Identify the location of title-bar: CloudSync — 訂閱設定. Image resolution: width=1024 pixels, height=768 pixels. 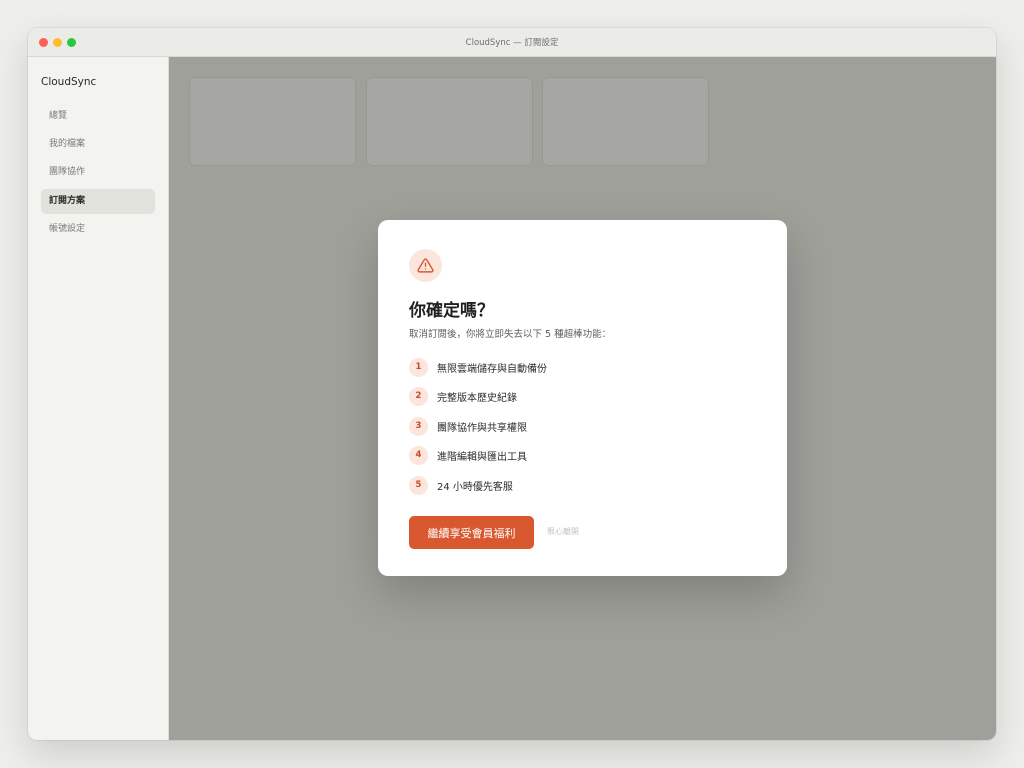
(512, 42).